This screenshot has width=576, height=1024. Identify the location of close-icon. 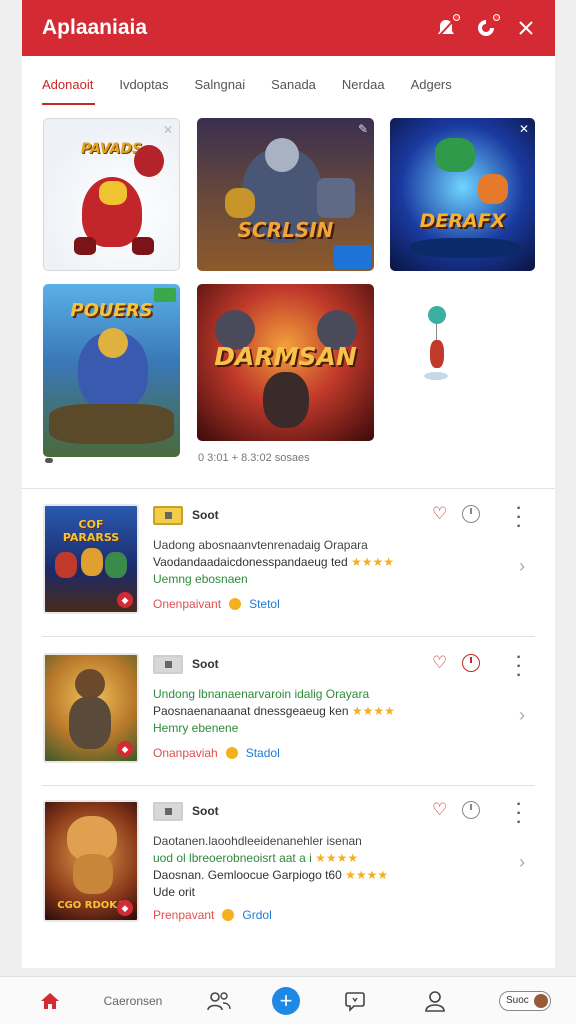
(526, 28).